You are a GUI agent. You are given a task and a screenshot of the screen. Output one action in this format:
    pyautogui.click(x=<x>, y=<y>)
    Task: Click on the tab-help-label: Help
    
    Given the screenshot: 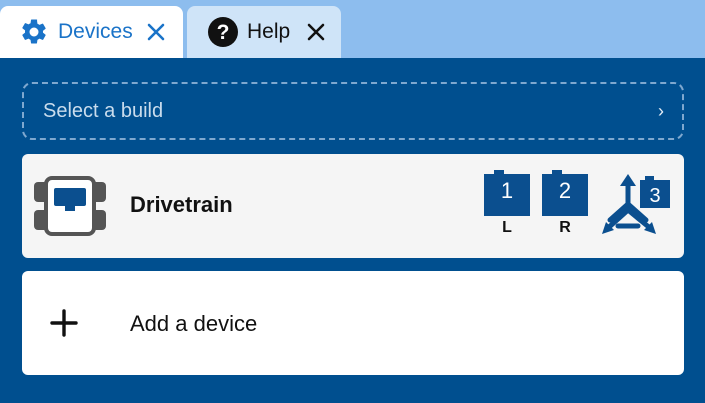 What is the action you would take?
    pyautogui.click(x=269, y=31)
    